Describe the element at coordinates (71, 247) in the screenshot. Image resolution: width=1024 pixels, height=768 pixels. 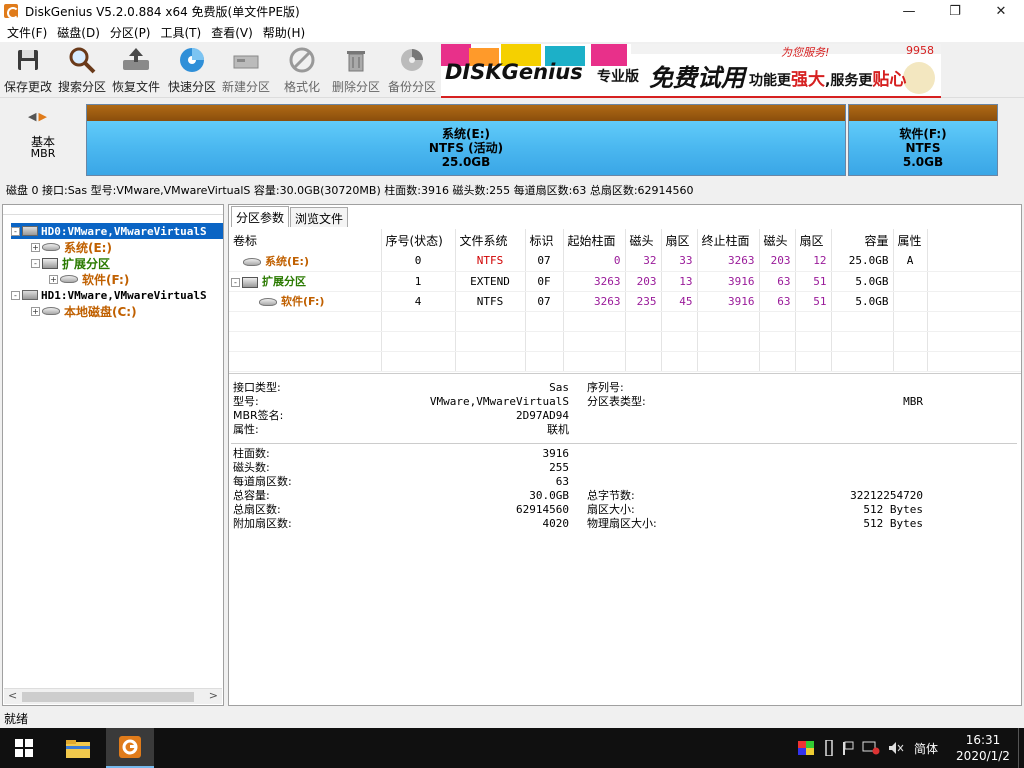
I see `tree-item-system-e: + 系统(E:)` at that location.